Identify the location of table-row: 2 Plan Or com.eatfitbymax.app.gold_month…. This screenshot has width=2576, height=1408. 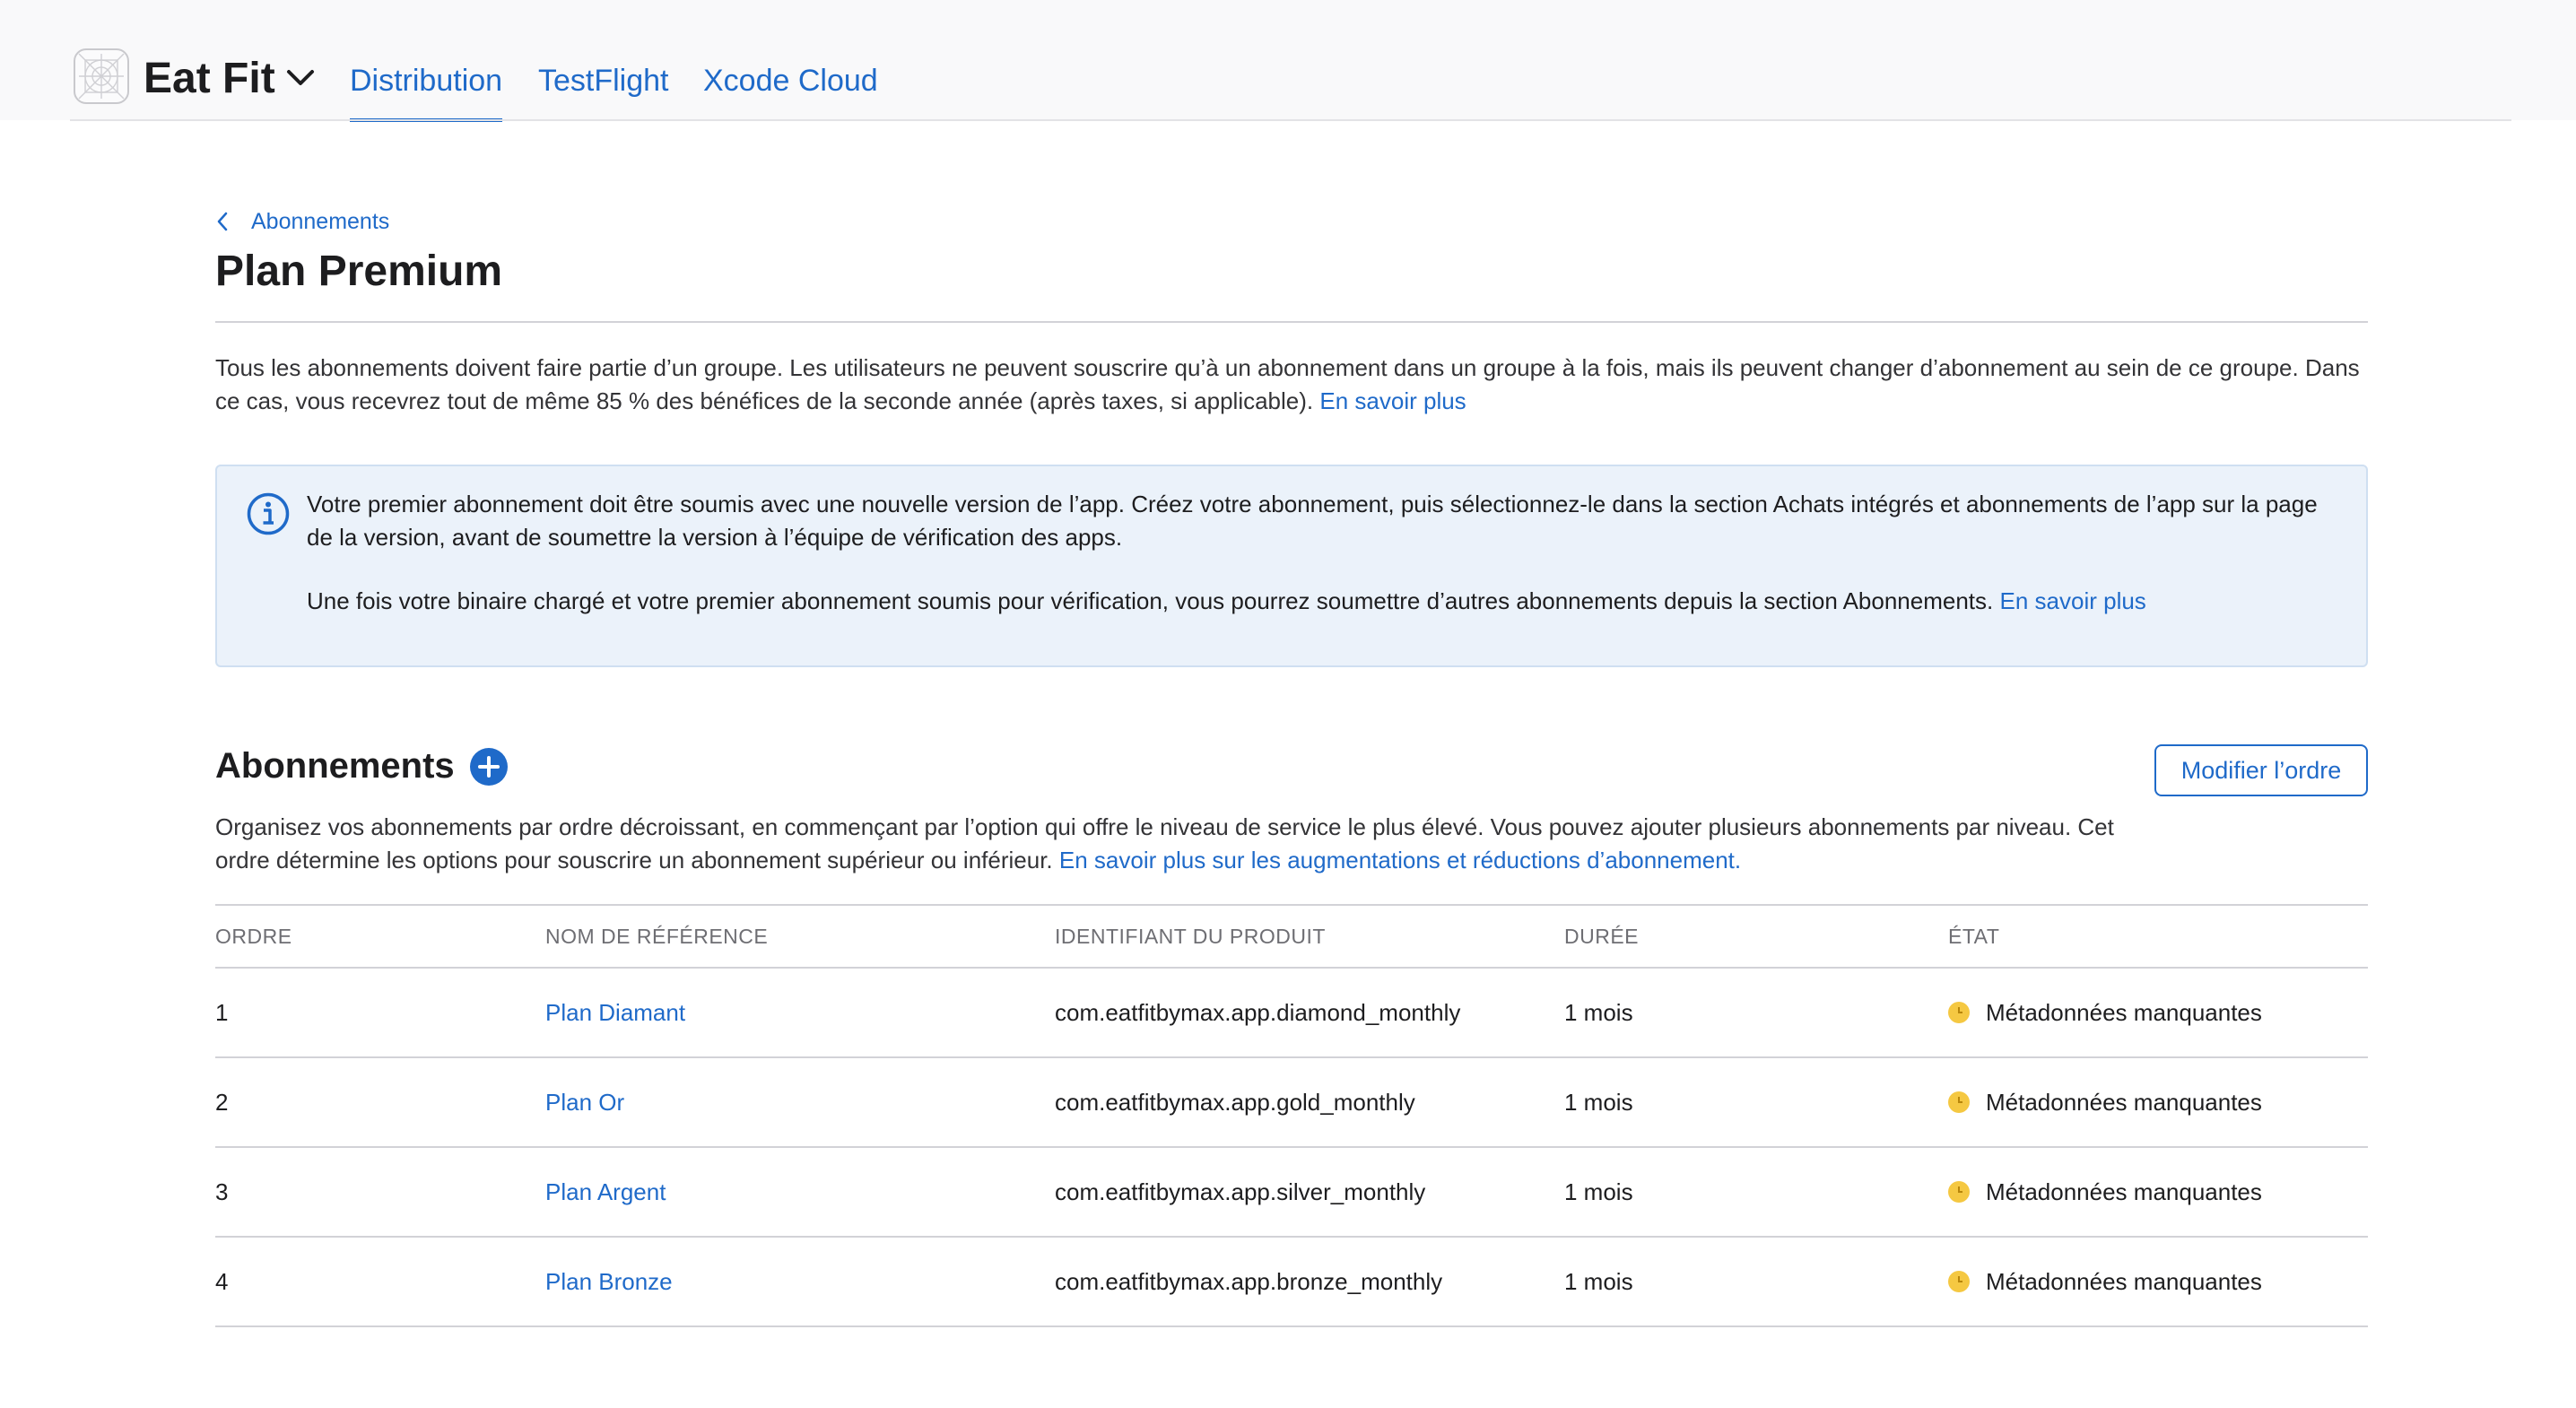
(1291, 1103).